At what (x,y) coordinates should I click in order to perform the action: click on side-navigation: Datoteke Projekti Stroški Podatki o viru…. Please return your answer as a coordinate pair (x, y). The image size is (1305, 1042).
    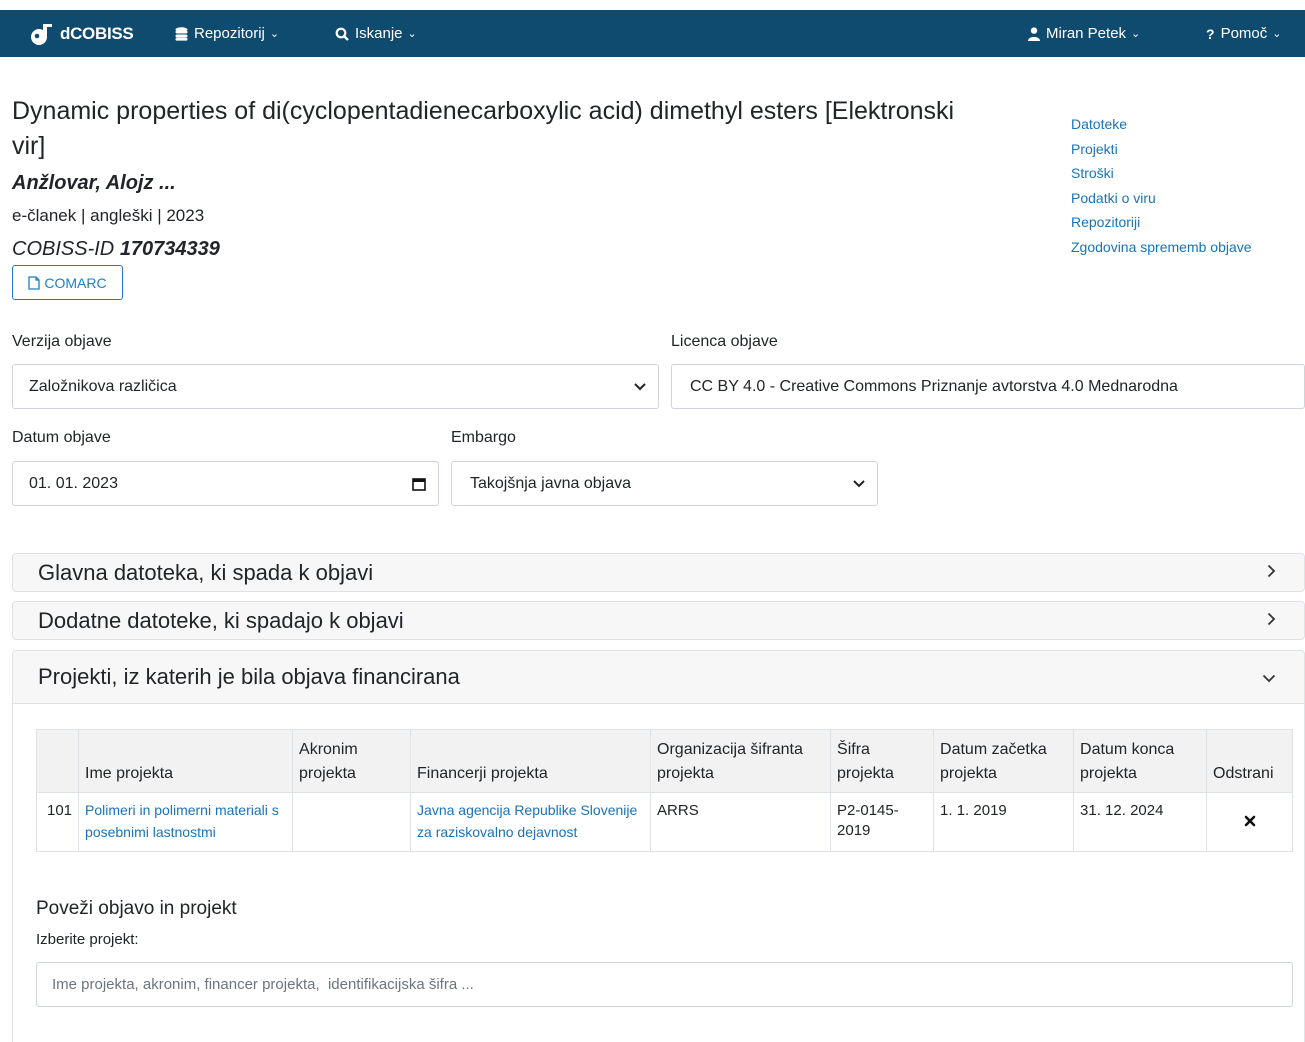
    Looking at the image, I should click on (1161, 185).